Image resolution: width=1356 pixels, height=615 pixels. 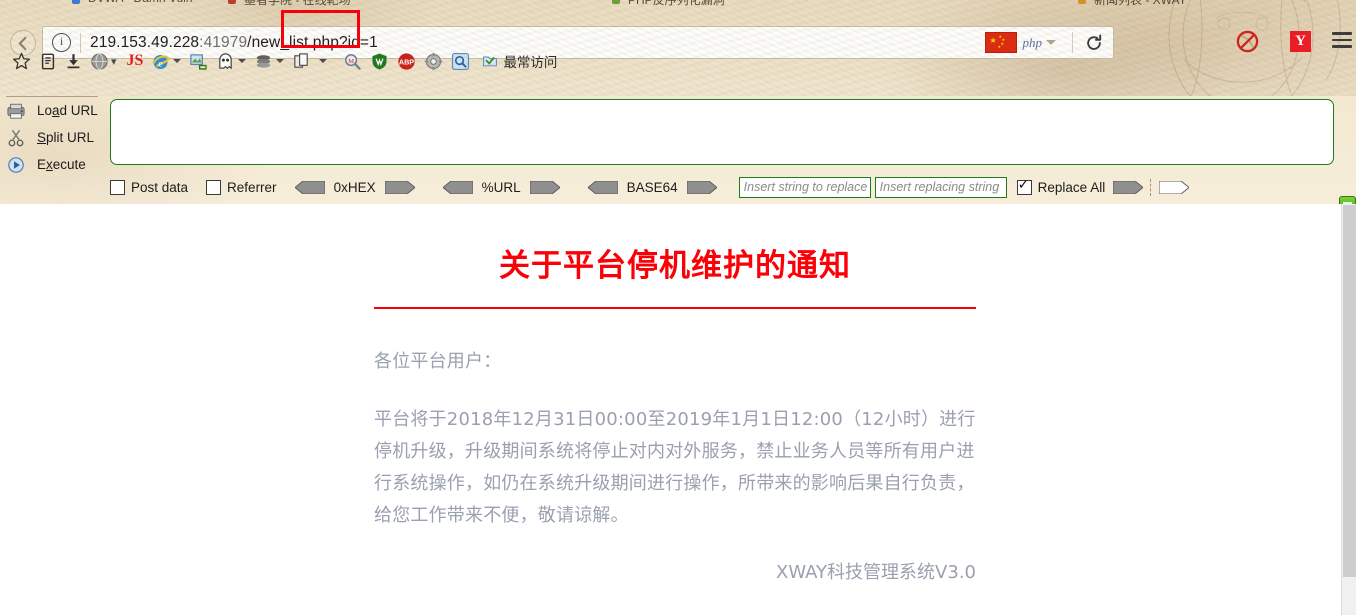 I want to click on svg-text: e, so click(x=161, y=64).